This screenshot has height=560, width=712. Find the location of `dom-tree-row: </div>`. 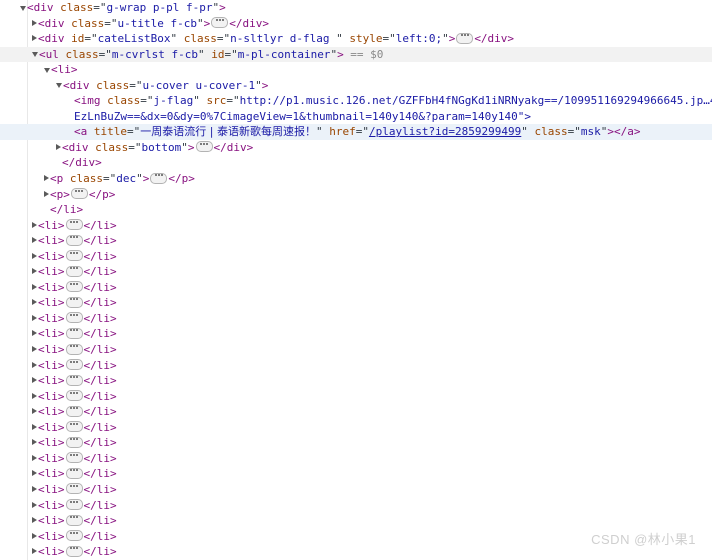

dom-tree-row: </div> is located at coordinates (356, 163).